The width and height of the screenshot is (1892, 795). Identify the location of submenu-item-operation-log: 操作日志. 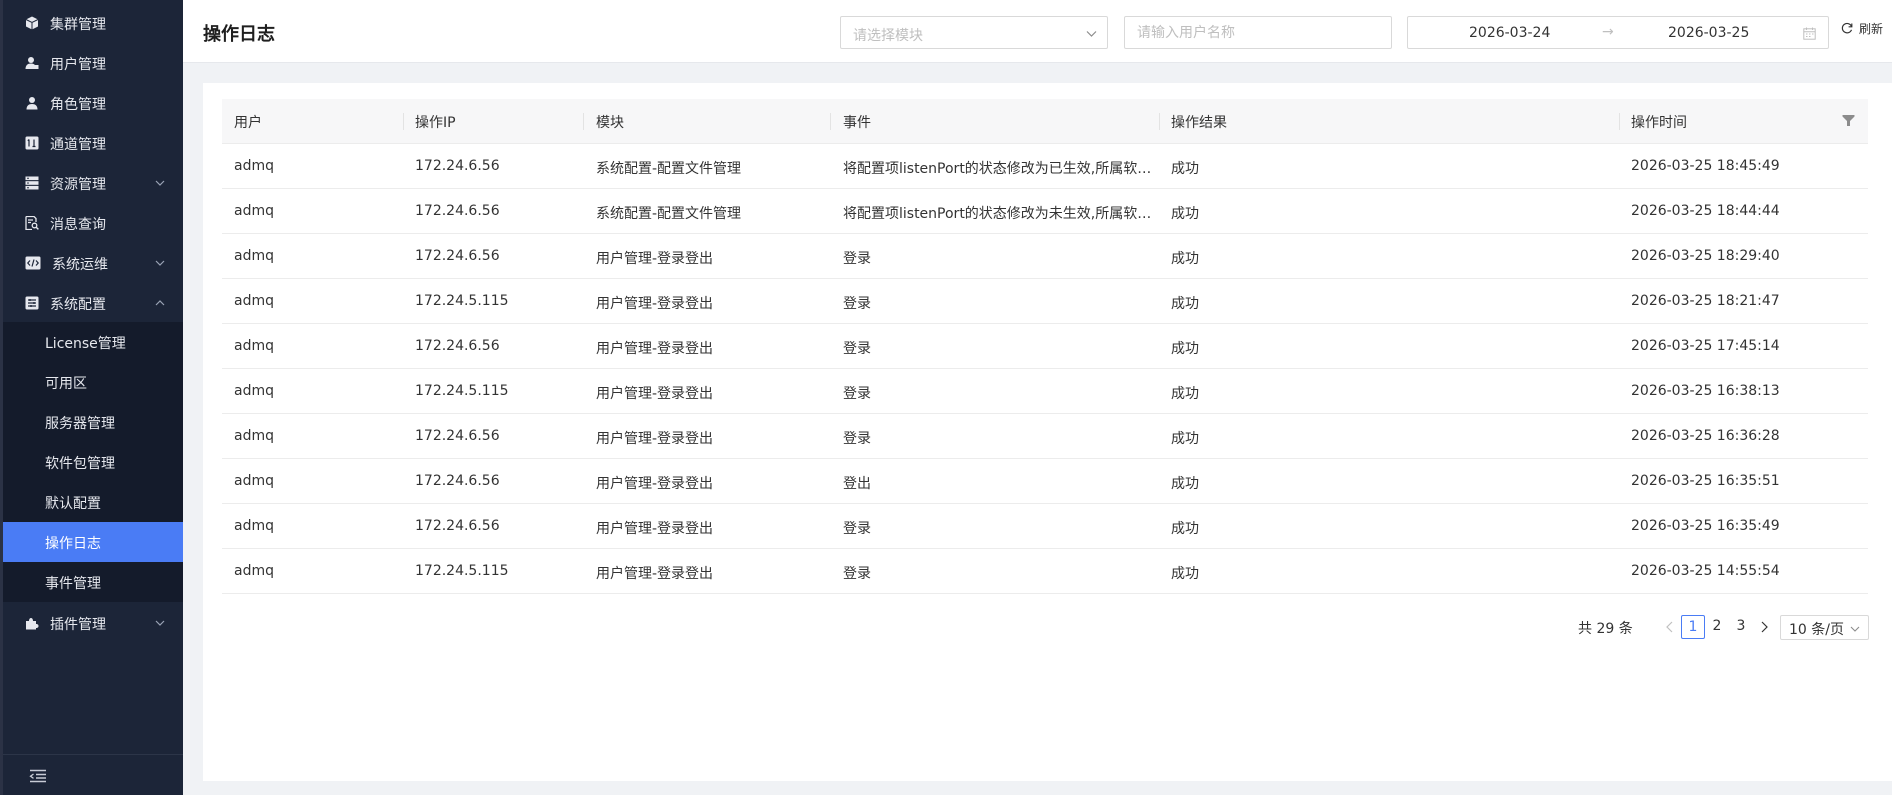
(93, 542).